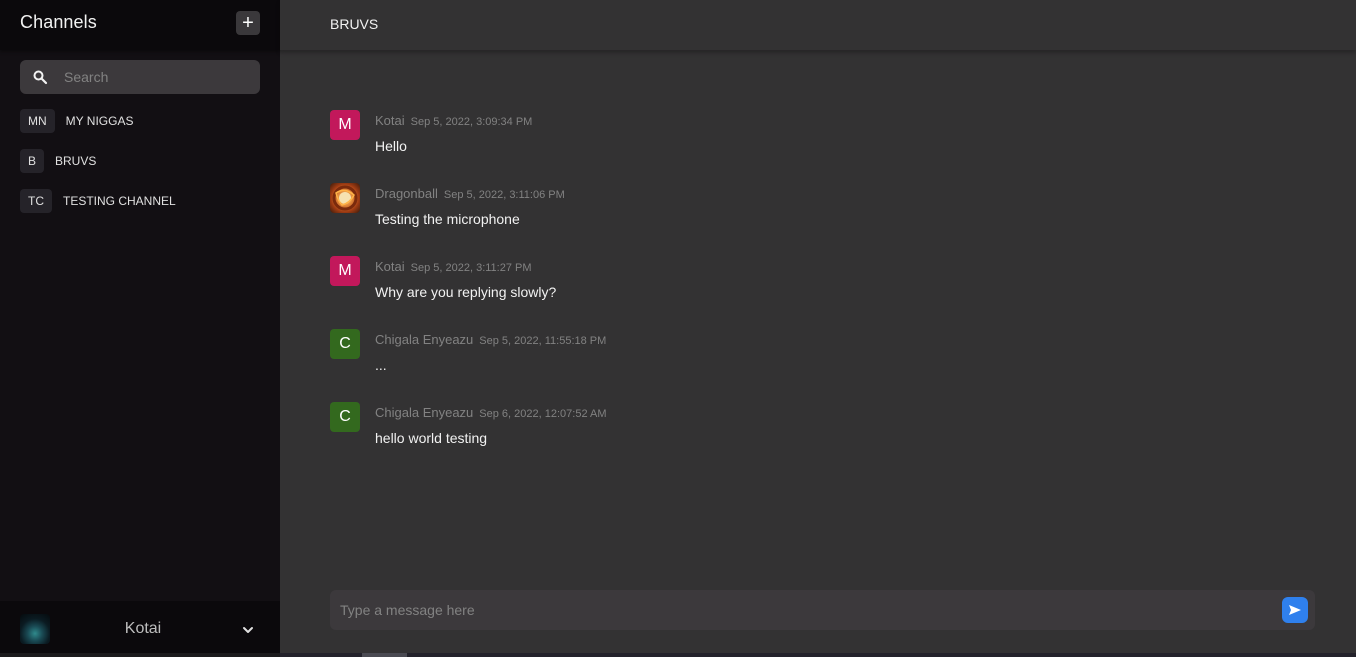  What do you see at coordinates (248, 630) in the screenshot?
I see `chevron-down-icon` at bounding box center [248, 630].